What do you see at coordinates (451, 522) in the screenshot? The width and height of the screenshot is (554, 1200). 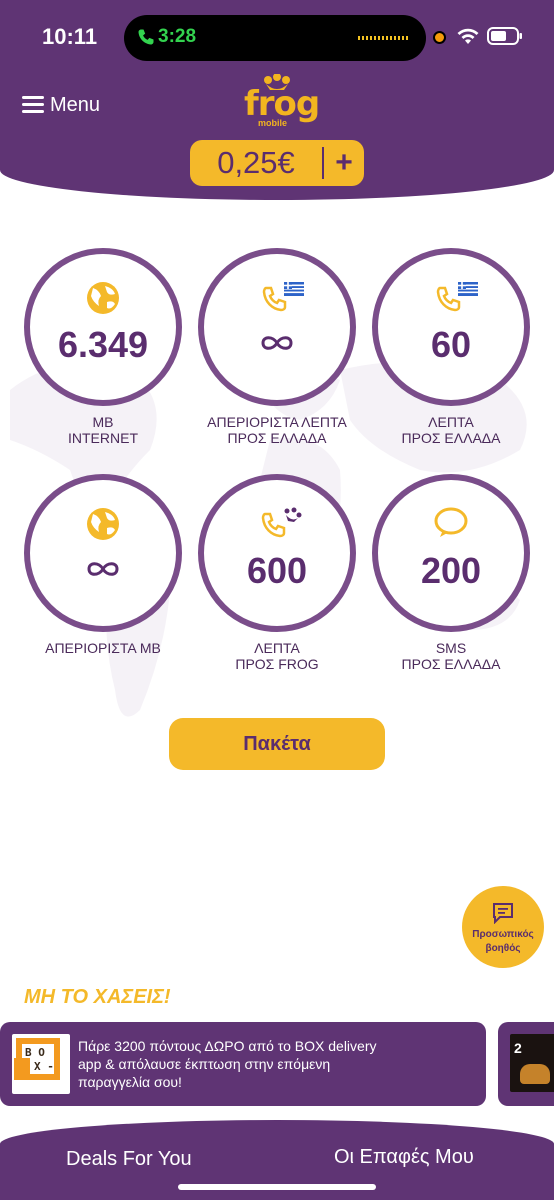 I see `chat-bubble-icon` at bounding box center [451, 522].